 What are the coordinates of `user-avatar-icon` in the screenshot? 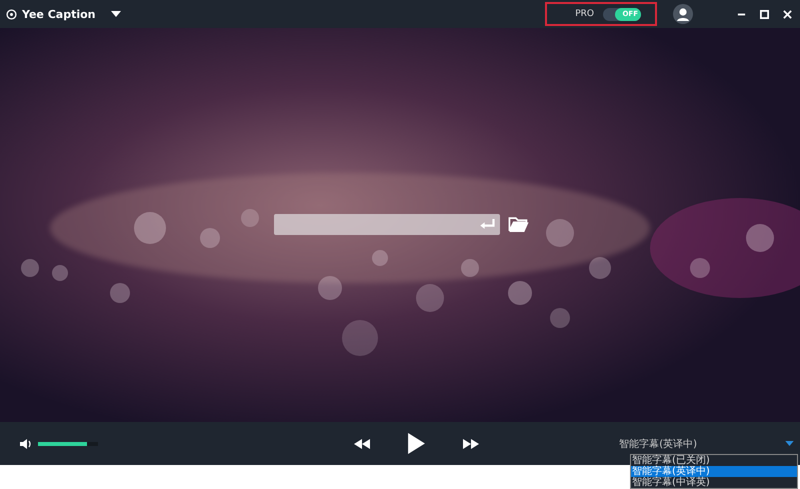 It's located at (683, 14).